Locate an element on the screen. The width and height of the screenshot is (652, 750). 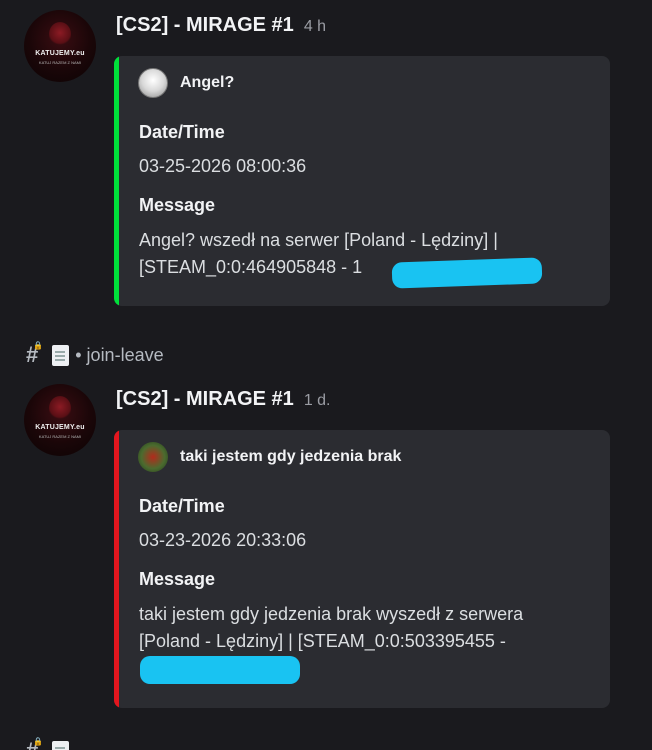
message-header: [CS2] - MIRAGE #1 1 d. is located at coordinates (223, 399).